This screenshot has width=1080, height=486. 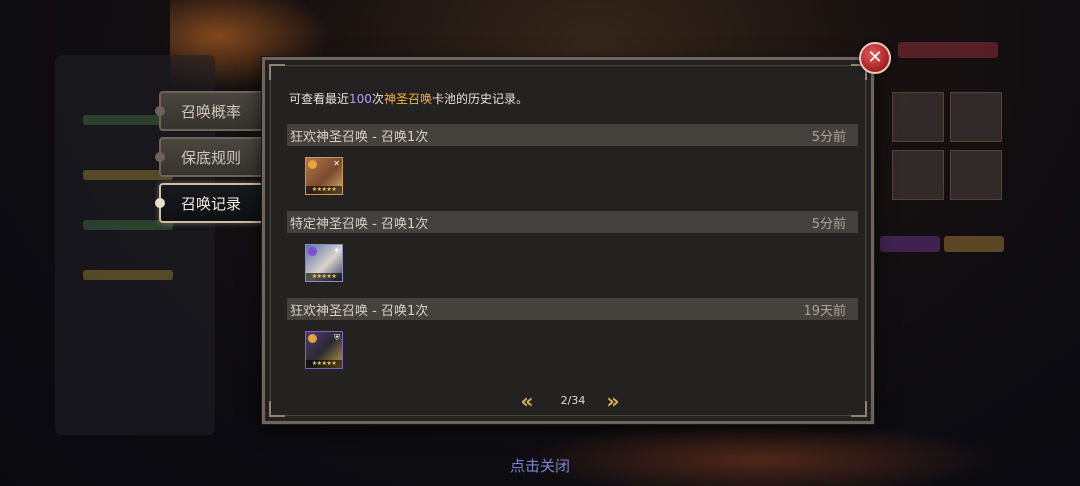 I want to click on record-count: 100, so click(x=360, y=99).